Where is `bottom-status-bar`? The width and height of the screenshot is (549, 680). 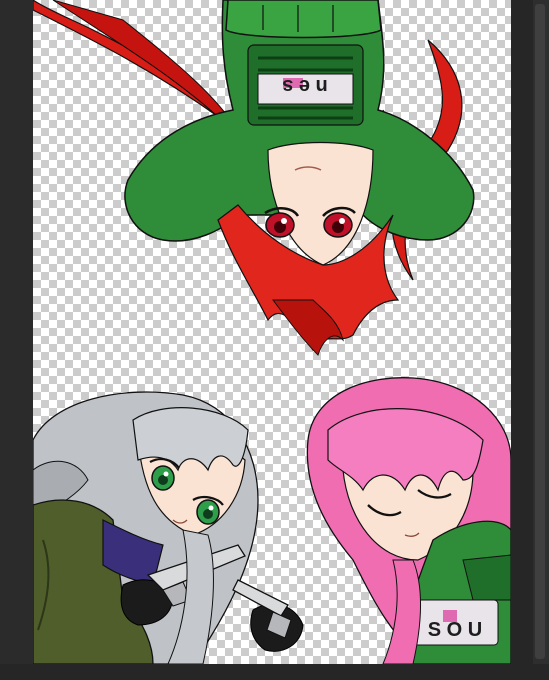 bottom-status-bar is located at coordinates (274, 672).